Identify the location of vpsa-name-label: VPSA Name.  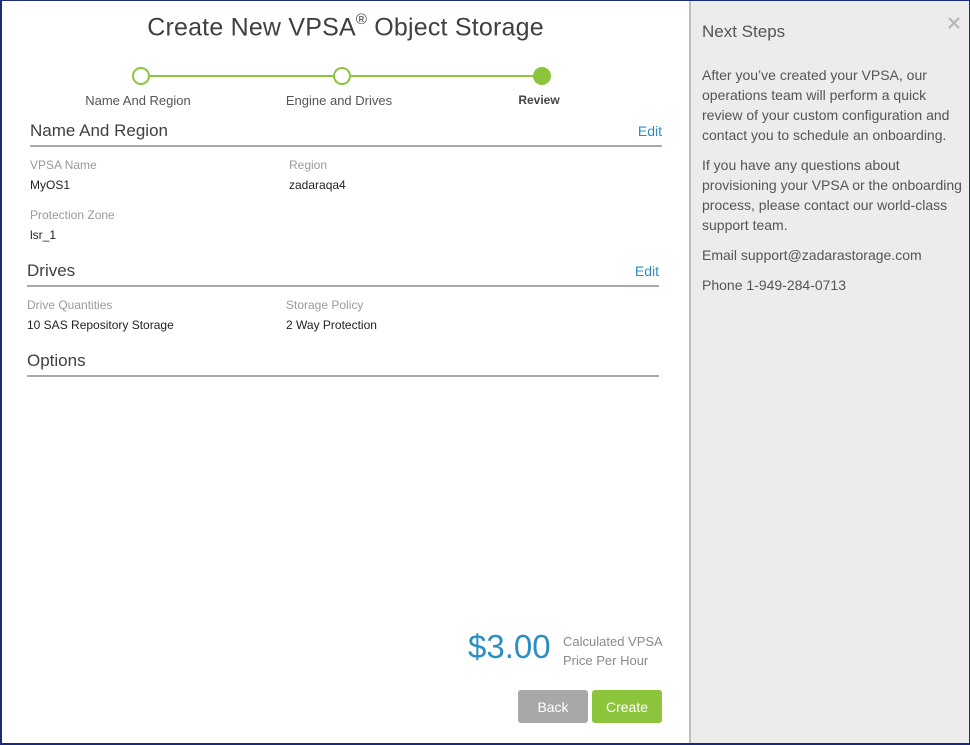
(63, 165).